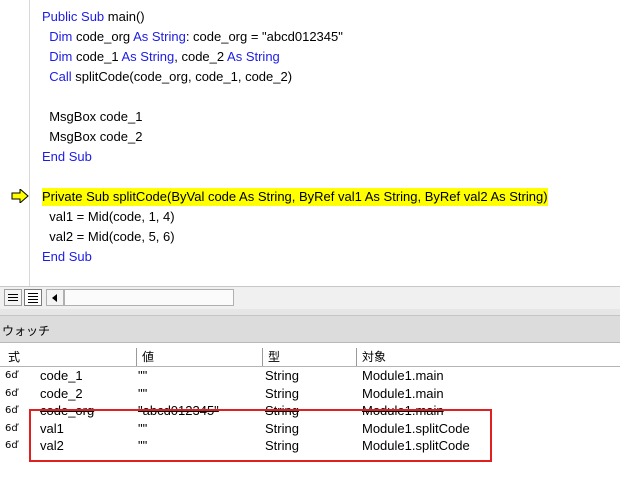  What do you see at coordinates (310, 357) in the screenshot?
I see `watch-column-header: 式 値 型 対象` at bounding box center [310, 357].